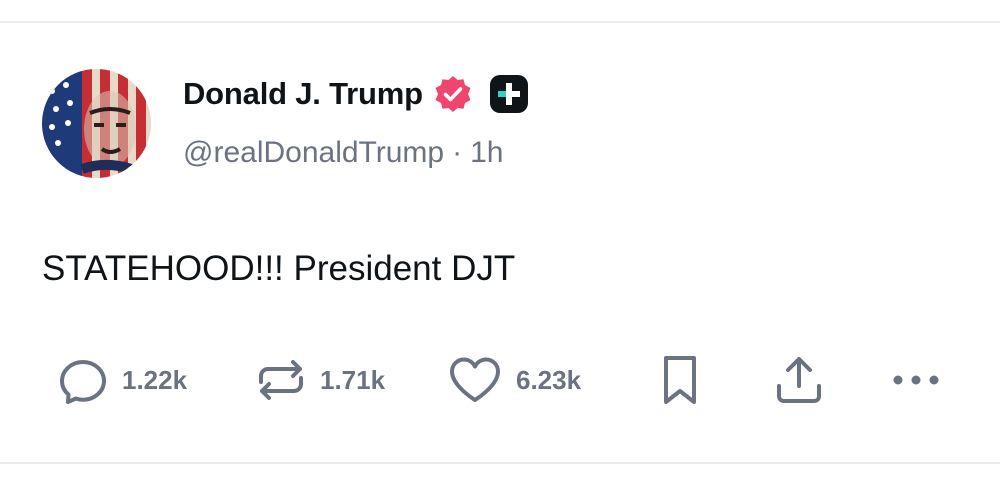 The height and width of the screenshot is (483, 1000). What do you see at coordinates (475, 379) in the screenshot?
I see `heart-icon` at bounding box center [475, 379].